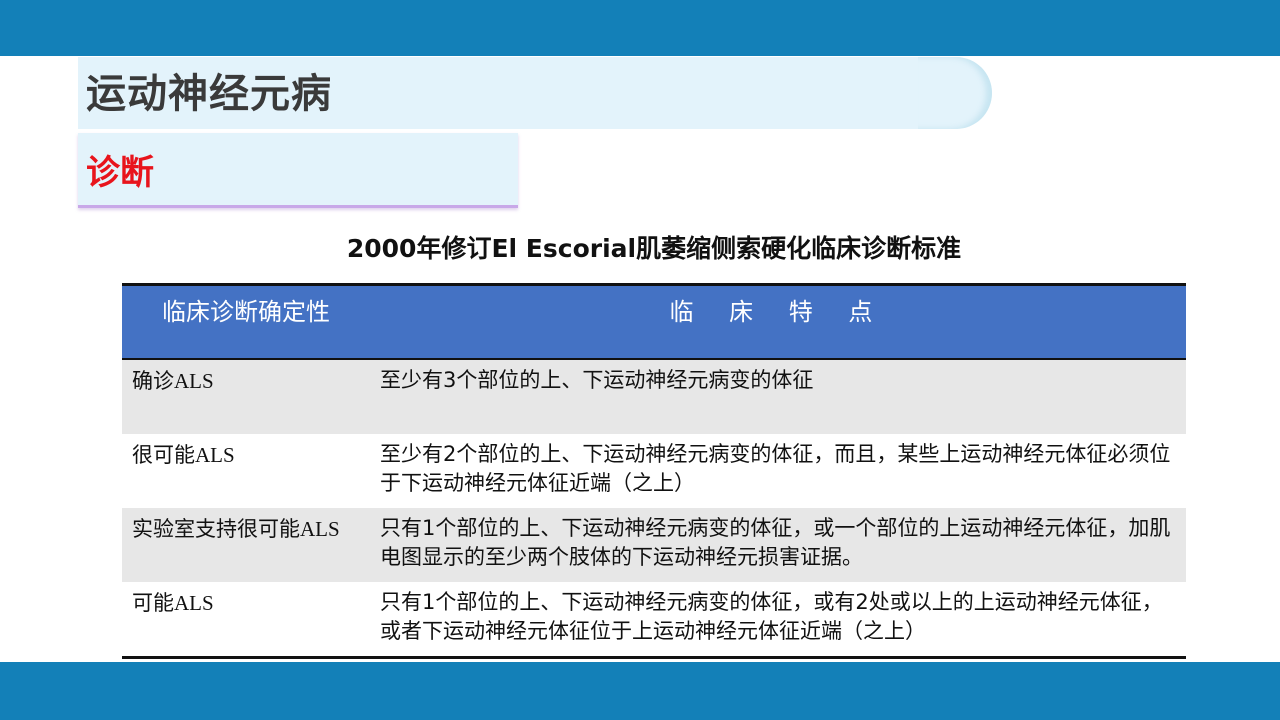 This screenshot has width=1280, height=720. What do you see at coordinates (246, 312) in the screenshot?
I see `column-header-certainty: 临床诊断确定性` at bounding box center [246, 312].